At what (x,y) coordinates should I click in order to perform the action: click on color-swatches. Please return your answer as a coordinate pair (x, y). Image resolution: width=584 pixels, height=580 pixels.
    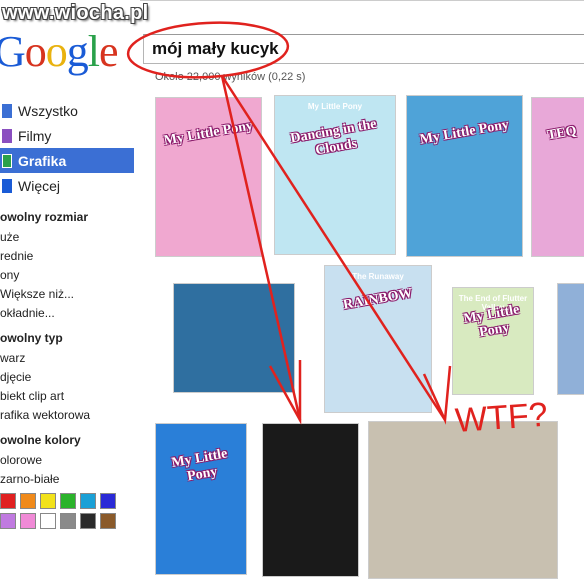
    Looking at the image, I should click on (67, 511).